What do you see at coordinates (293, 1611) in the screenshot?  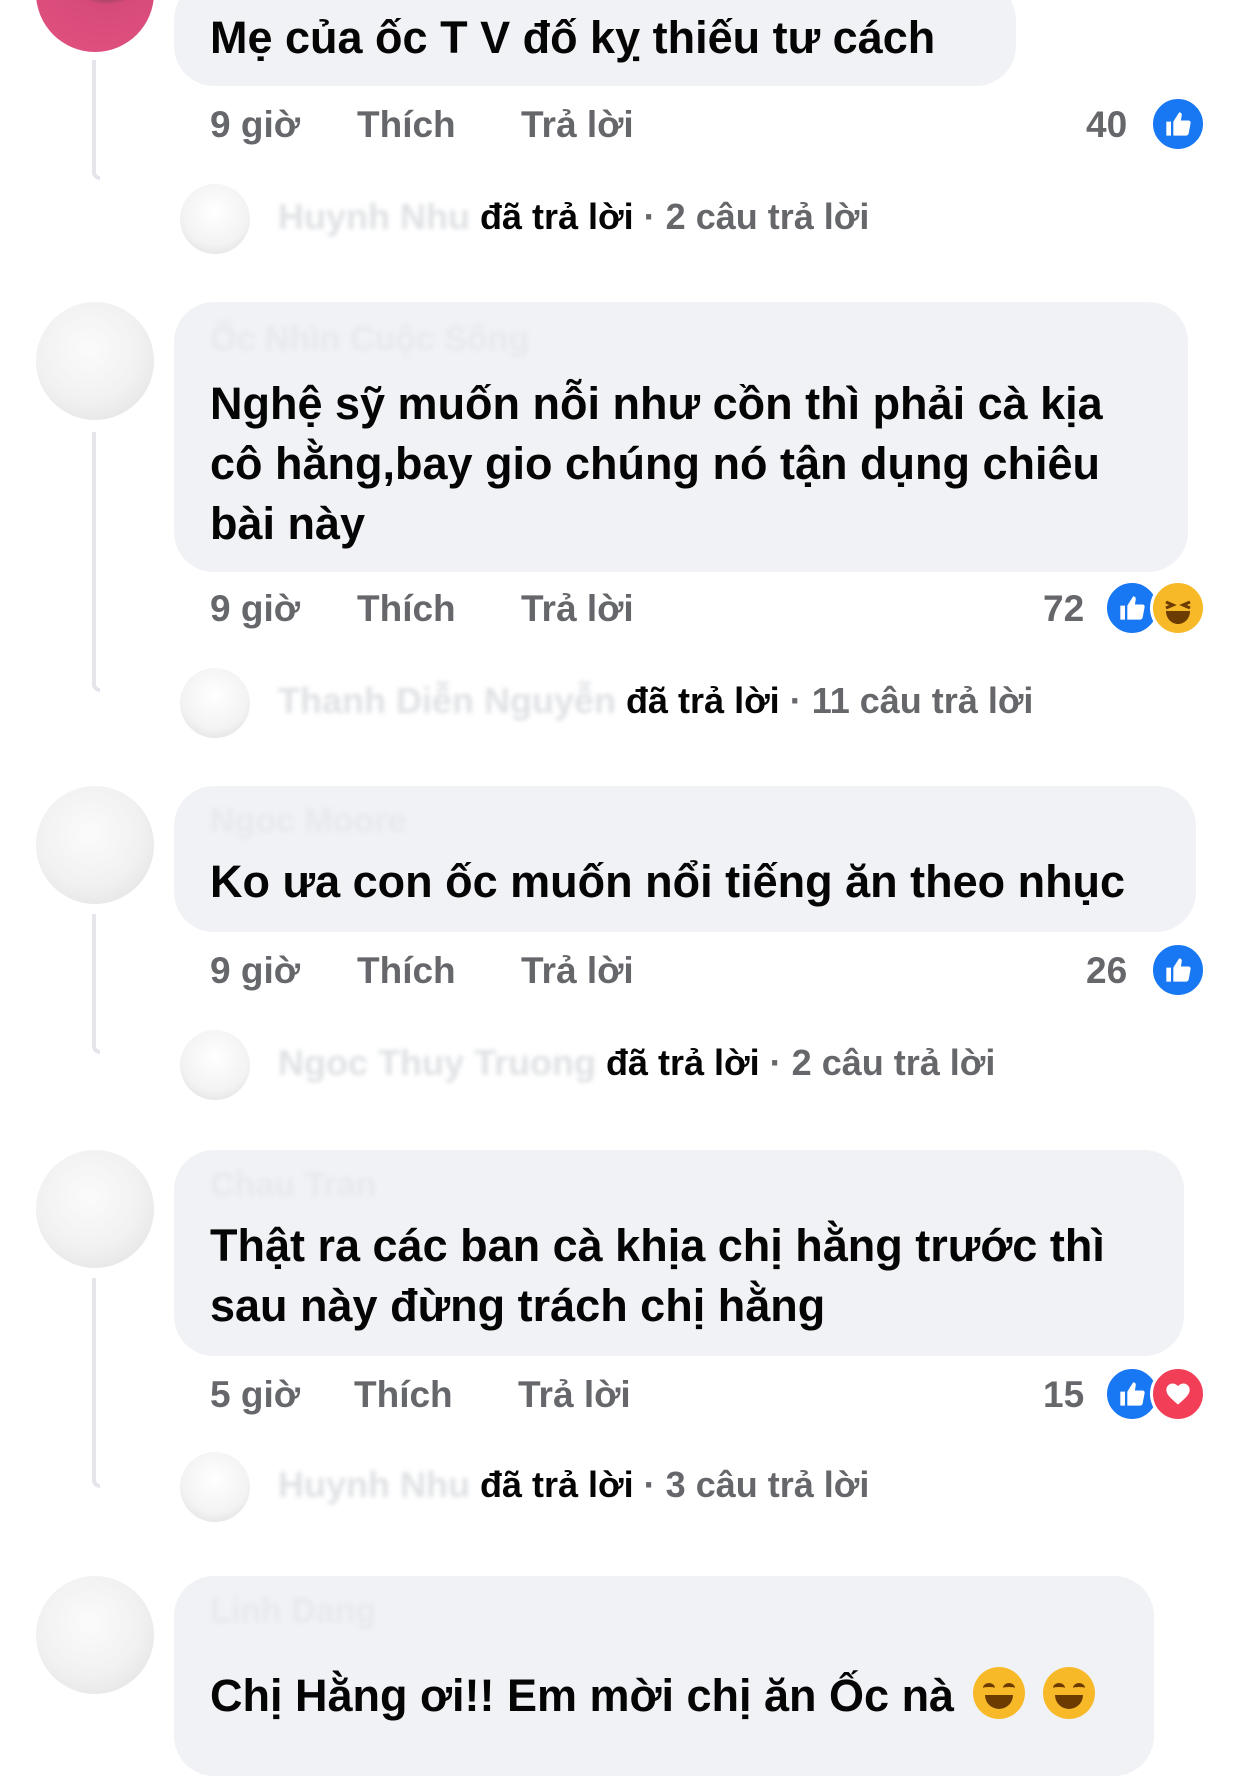 I see `comment-author: Linh Dang` at bounding box center [293, 1611].